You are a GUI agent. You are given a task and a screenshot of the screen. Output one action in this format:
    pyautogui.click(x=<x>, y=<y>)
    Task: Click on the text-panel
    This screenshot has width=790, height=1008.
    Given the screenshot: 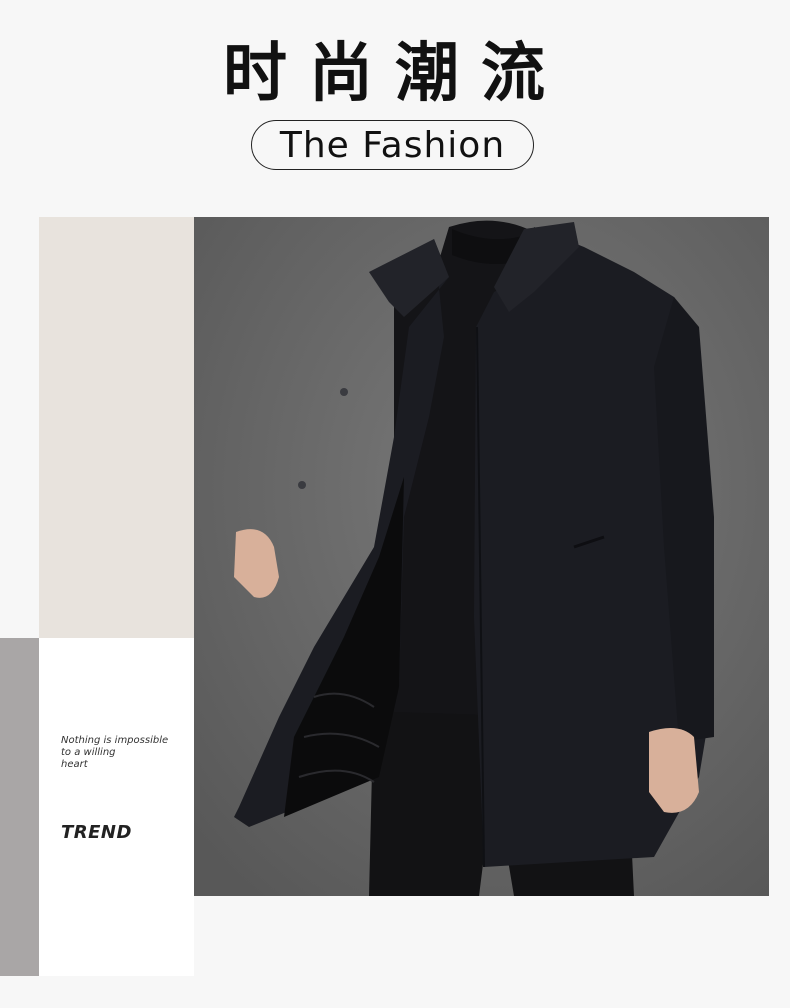 What is the action you would take?
    pyautogui.click(x=116, y=807)
    